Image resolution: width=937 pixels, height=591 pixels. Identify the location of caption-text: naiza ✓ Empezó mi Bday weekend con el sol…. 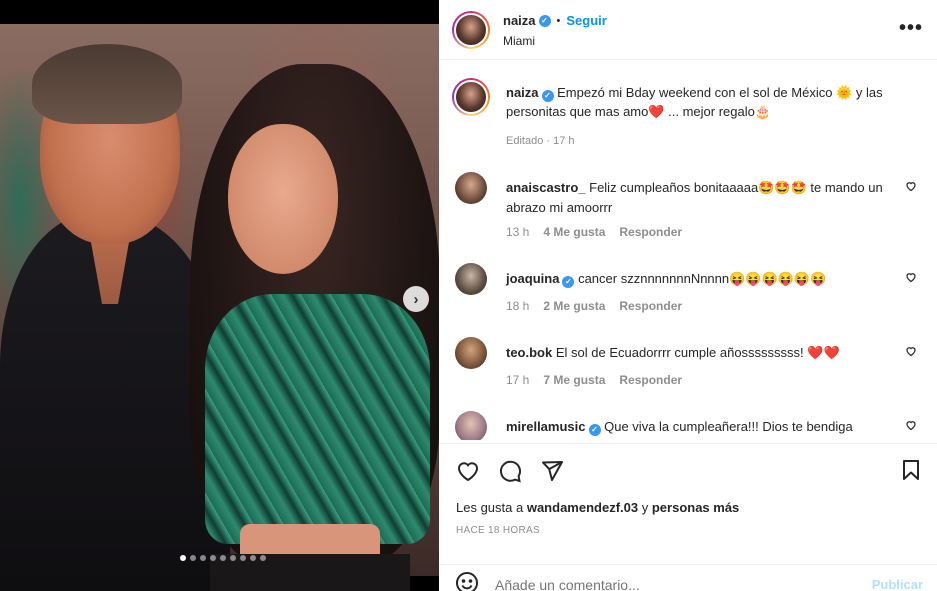
(711, 102).